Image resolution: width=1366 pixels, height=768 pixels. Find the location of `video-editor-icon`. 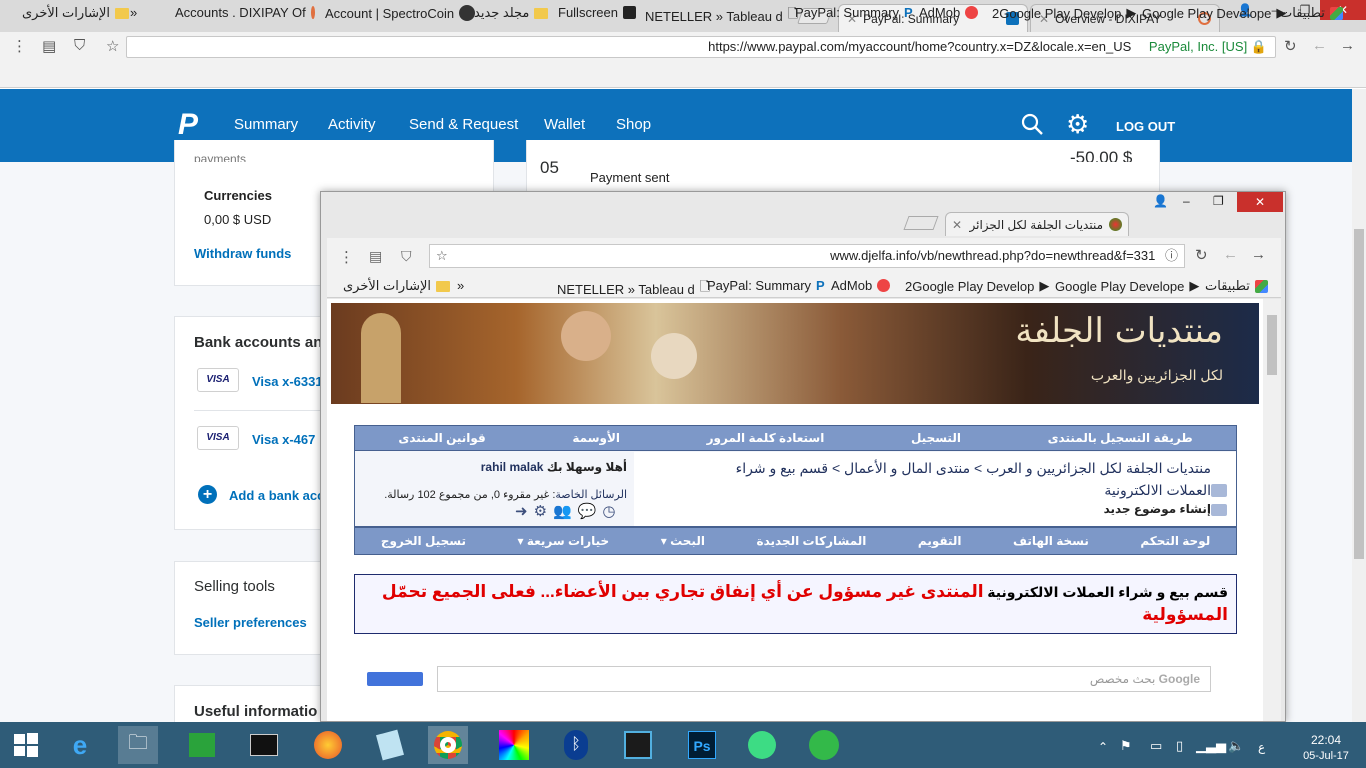

video-editor-icon is located at coordinates (638, 745).